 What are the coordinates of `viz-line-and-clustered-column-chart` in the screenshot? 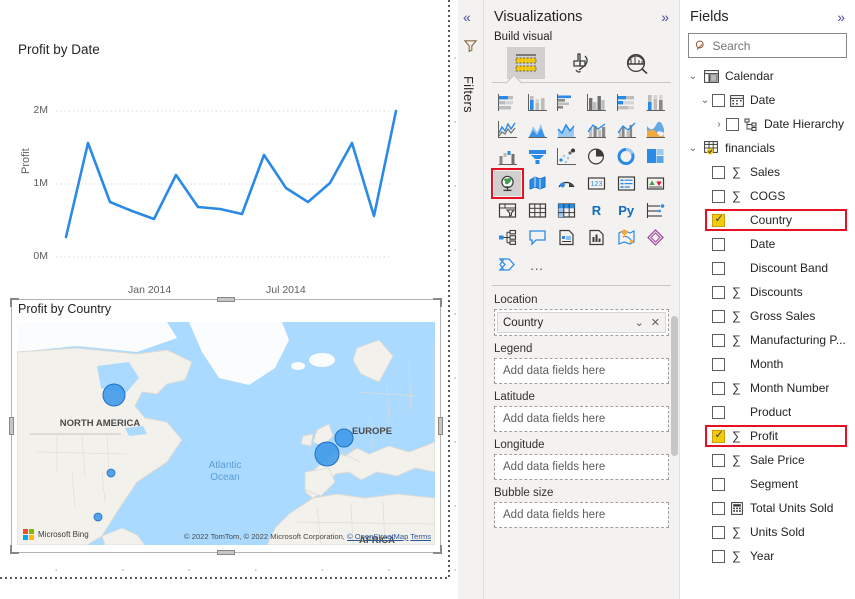 It's located at (626, 129).